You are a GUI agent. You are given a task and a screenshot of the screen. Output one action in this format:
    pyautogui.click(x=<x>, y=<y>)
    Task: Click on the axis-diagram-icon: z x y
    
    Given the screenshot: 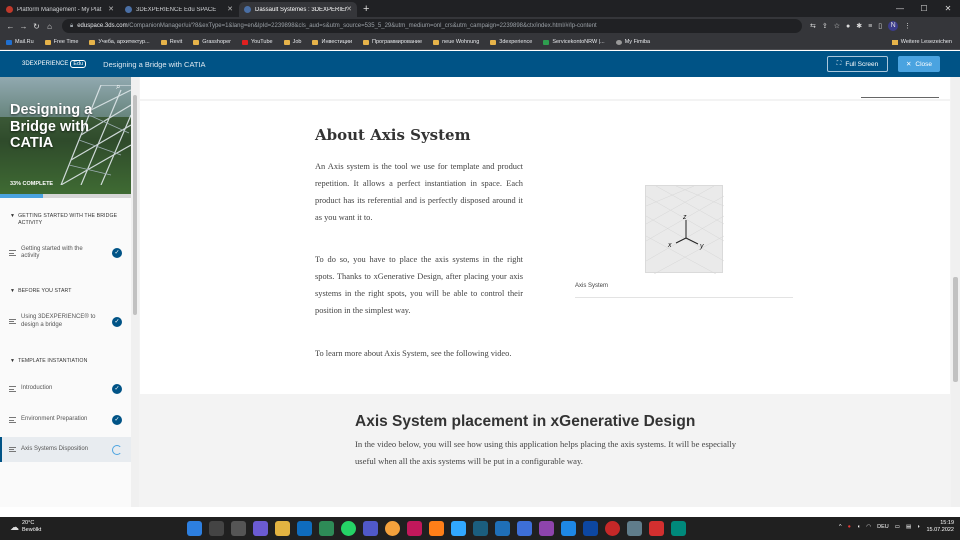 What is the action you would take?
    pyautogui.click(x=685, y=230)
    